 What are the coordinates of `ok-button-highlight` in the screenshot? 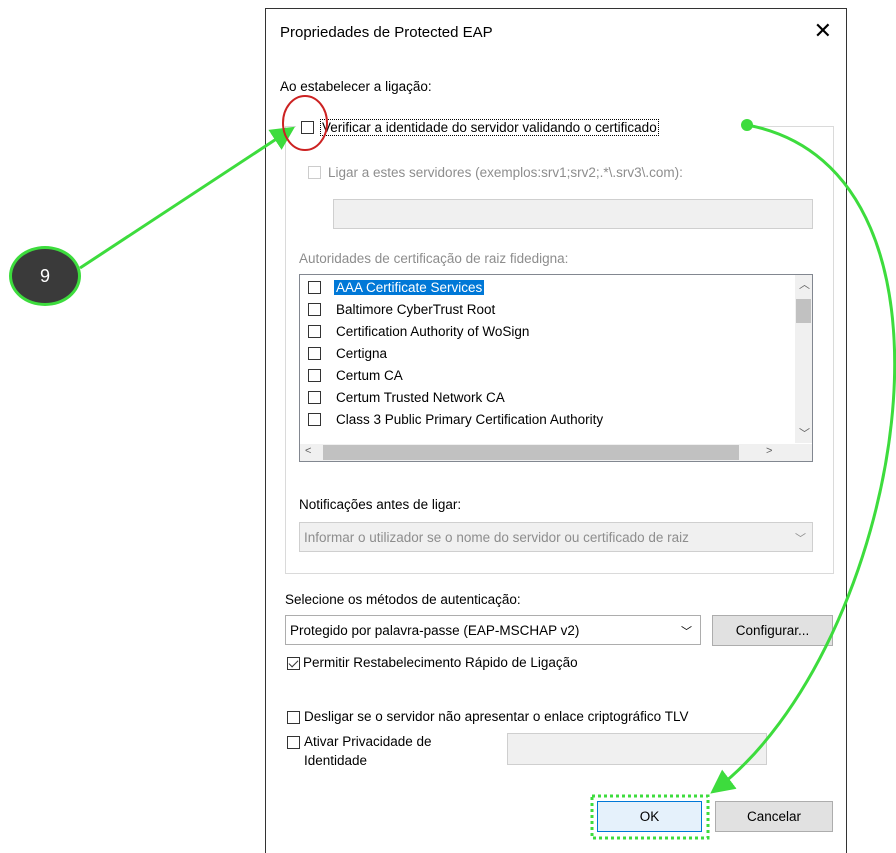 It's located at (650, 817).